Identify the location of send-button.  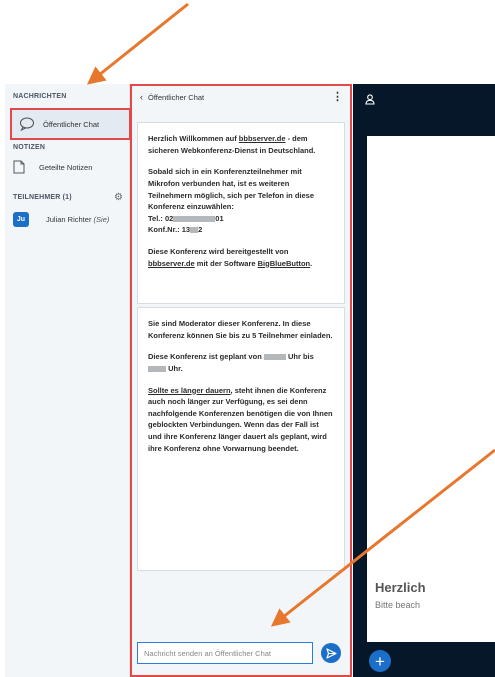
(331, 653).